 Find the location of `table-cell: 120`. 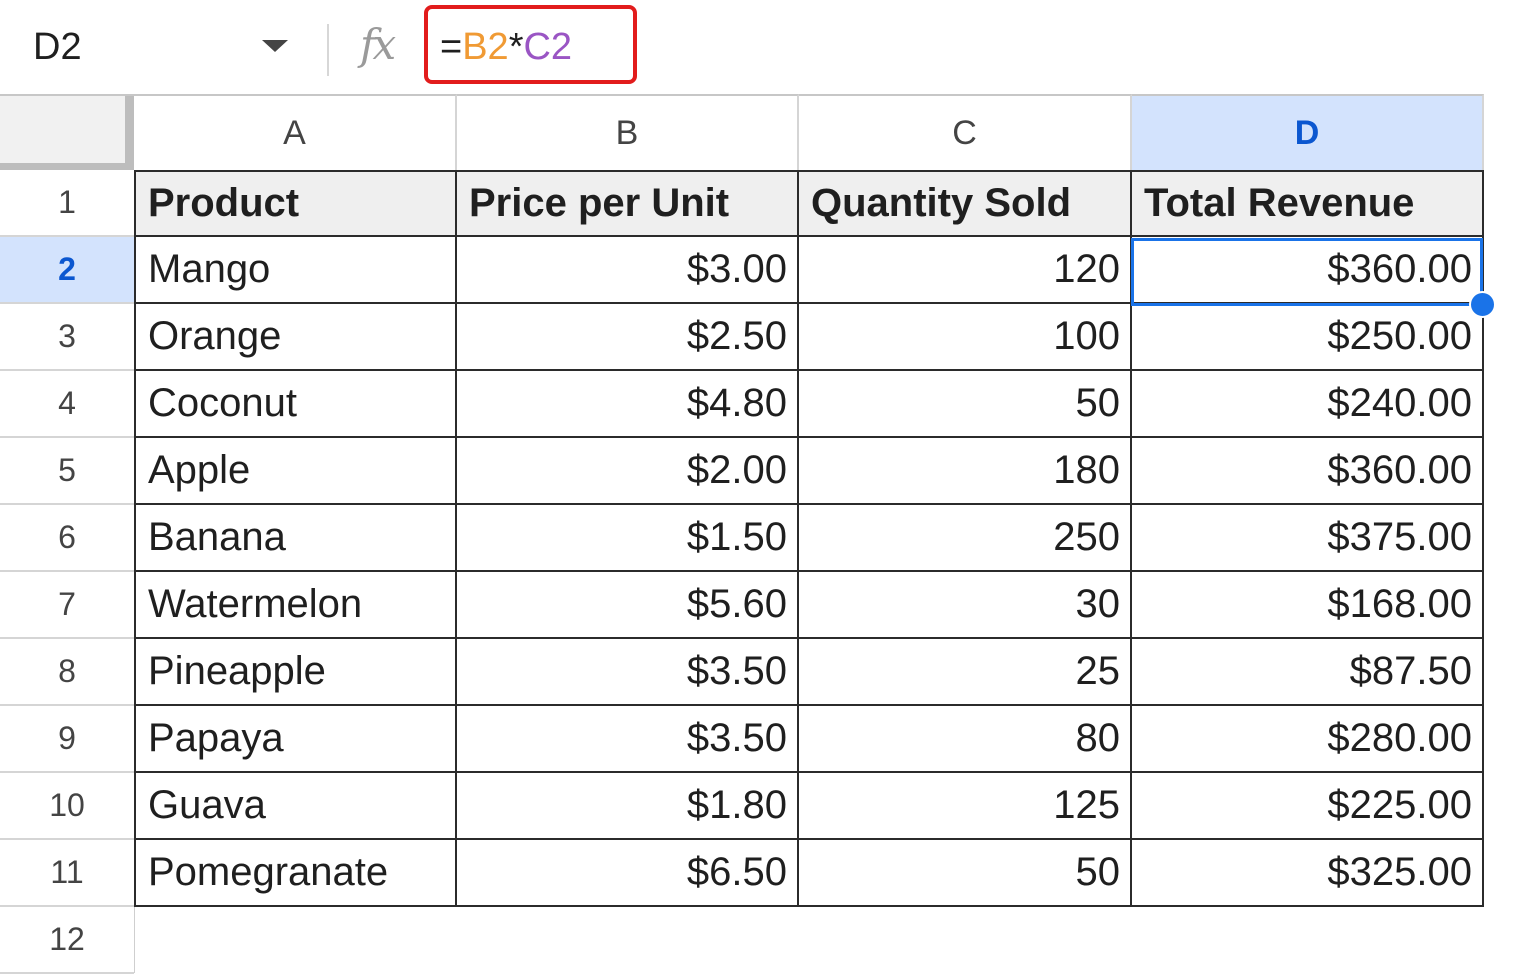

table-cell: 120 is located at coordinates (965, 270).